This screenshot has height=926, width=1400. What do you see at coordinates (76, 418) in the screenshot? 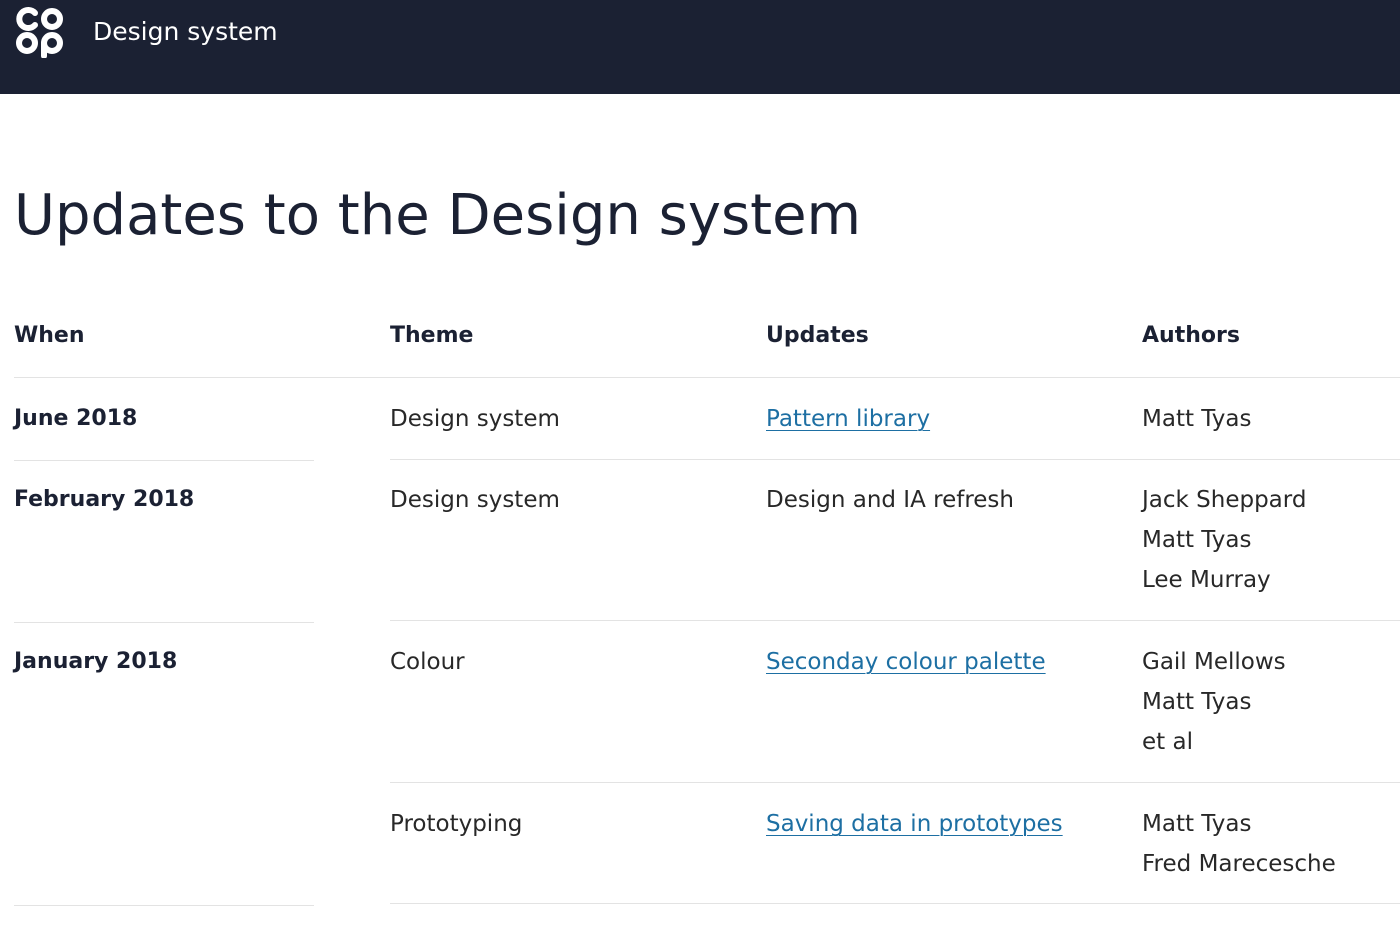
I see `when-cell: June 2018` at bounding box center [76, 418].